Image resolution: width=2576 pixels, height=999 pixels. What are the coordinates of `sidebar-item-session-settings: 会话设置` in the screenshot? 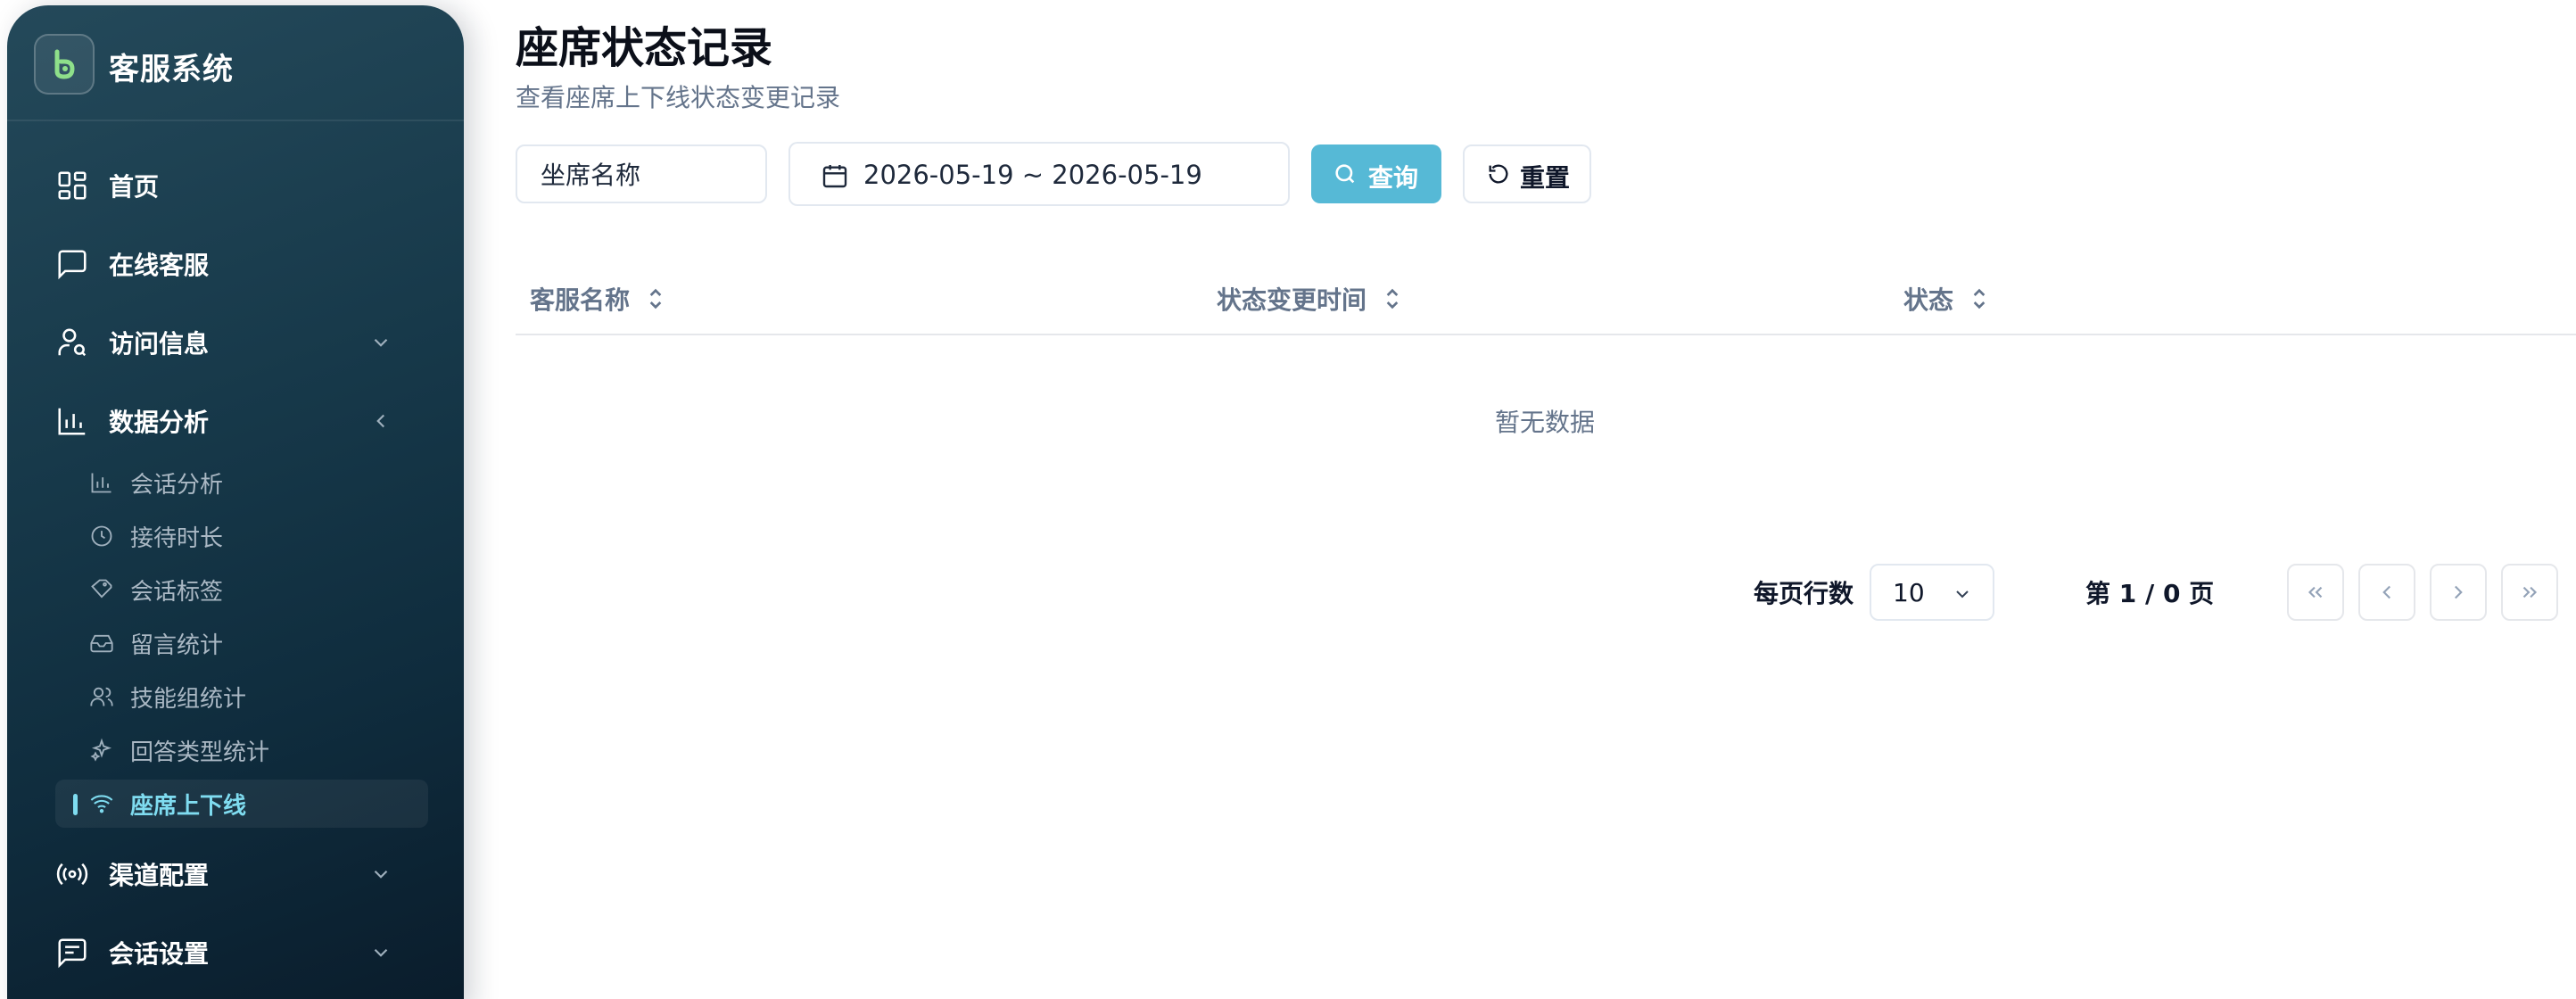 It's located at (226, 953).